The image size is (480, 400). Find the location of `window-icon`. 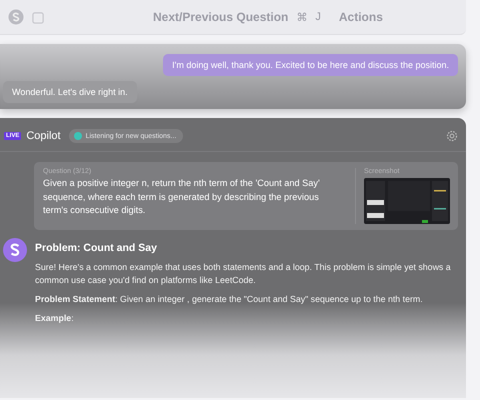

window-icon is located at coordinates (38, 17).